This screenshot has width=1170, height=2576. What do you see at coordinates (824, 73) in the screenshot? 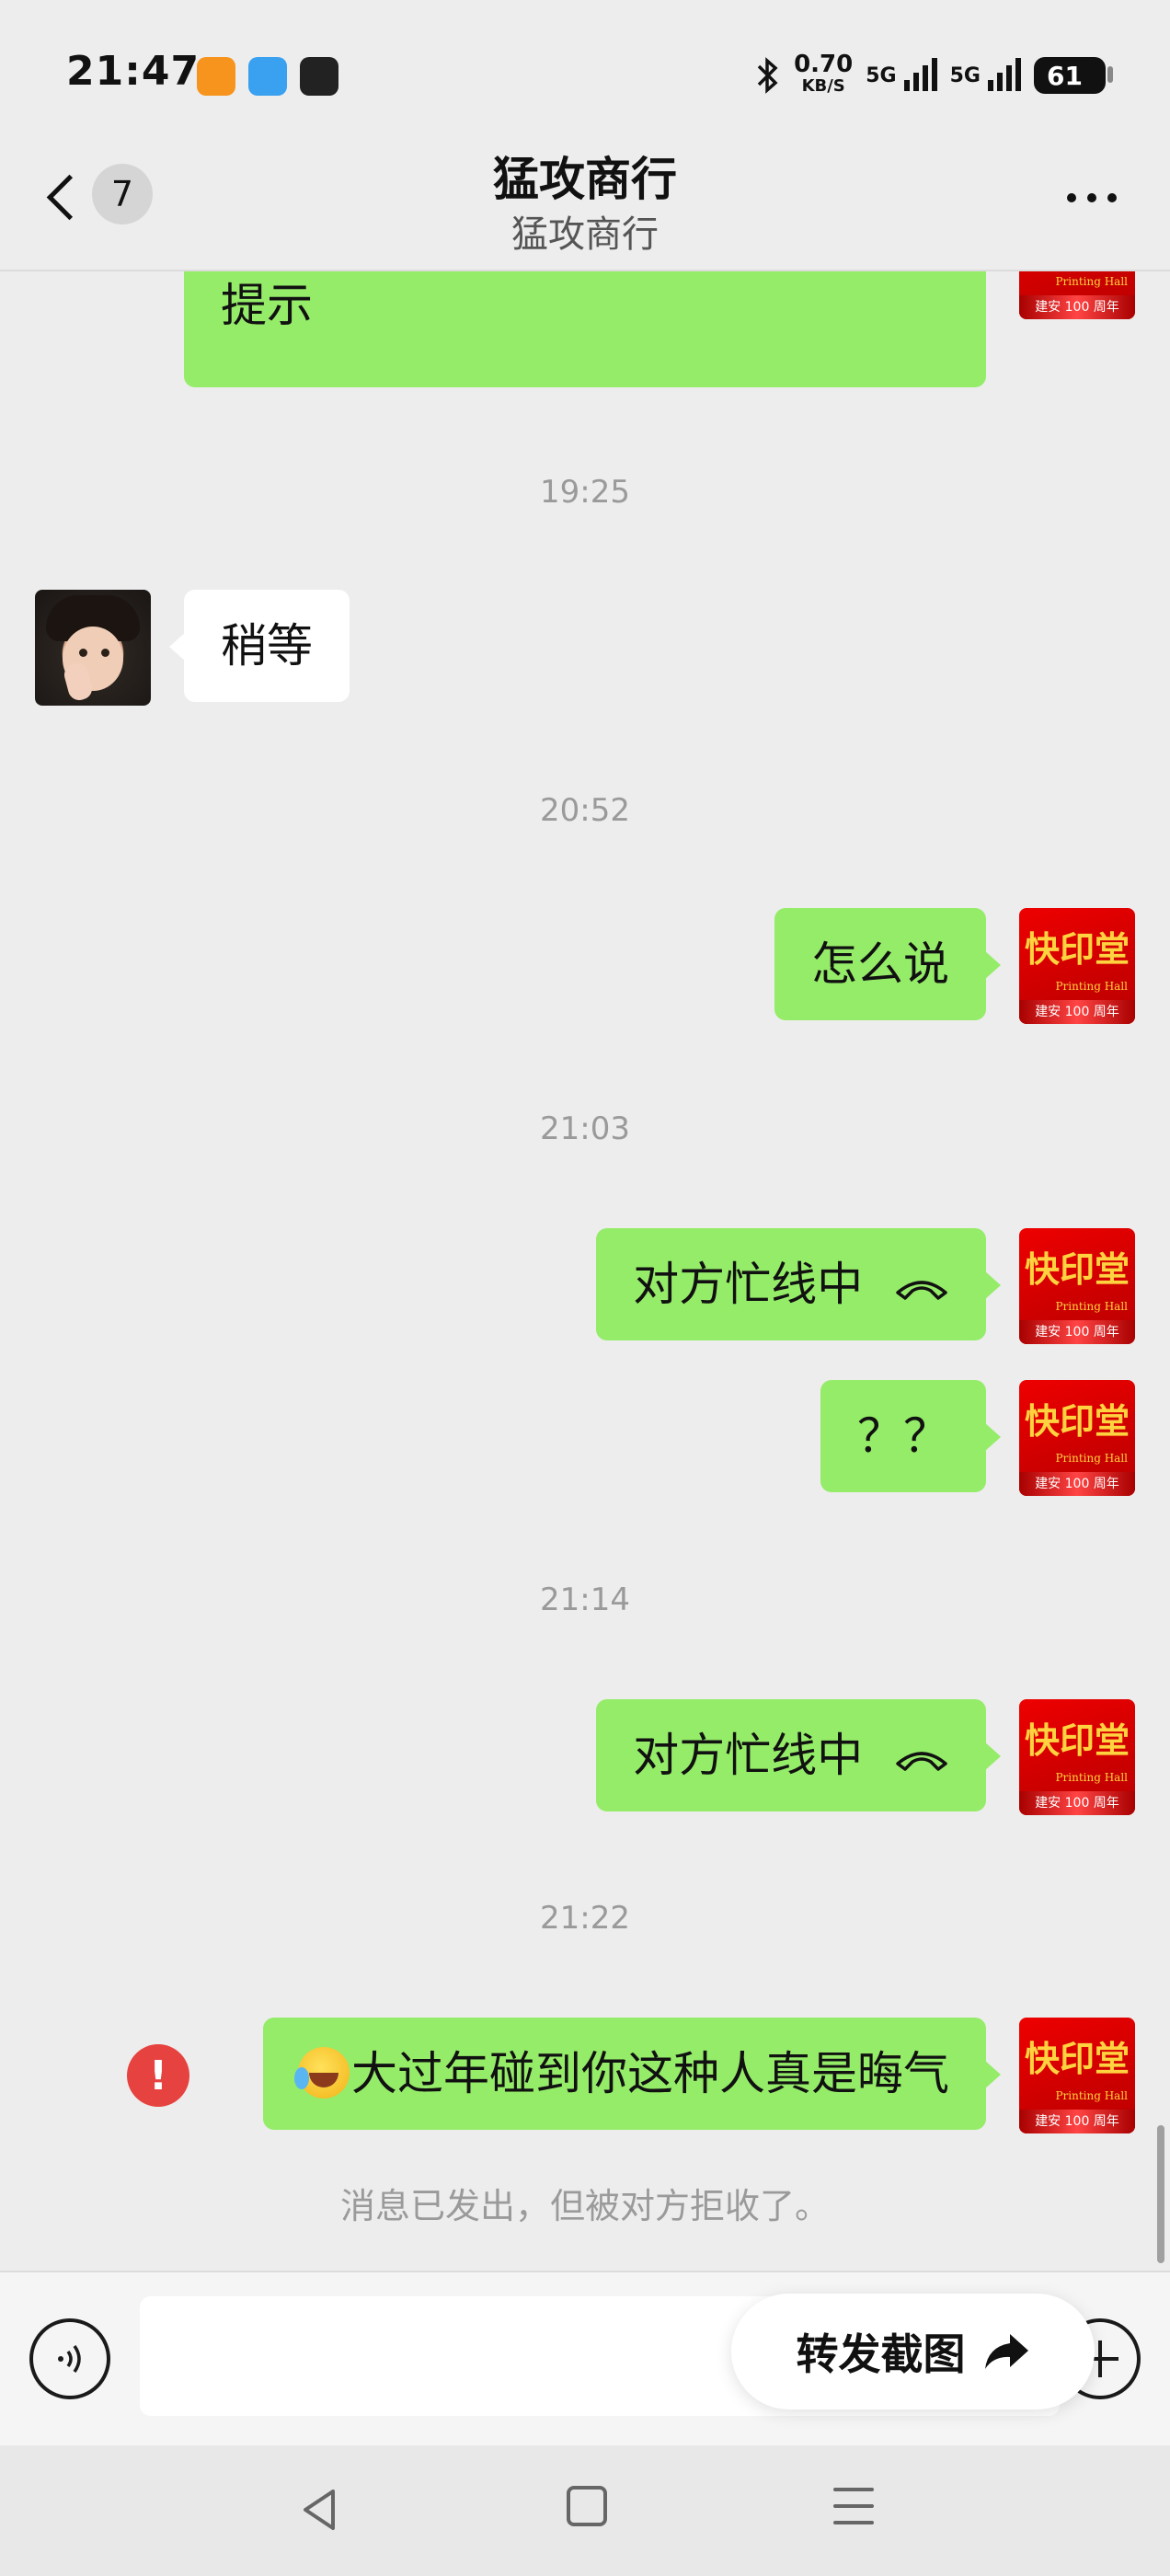
I see `network-speed: 0.70 KB/S` at bounding box center [824, 73].